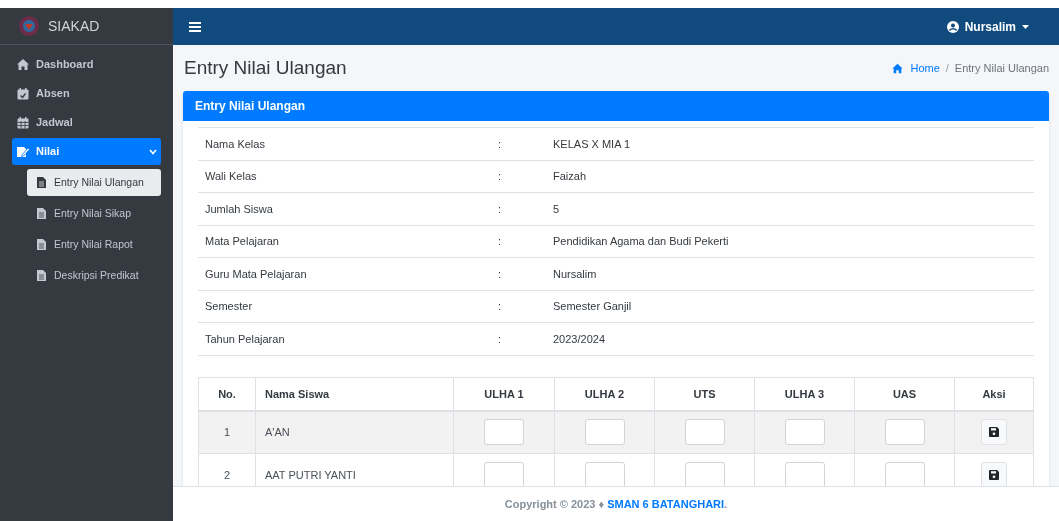  What do you see at coordinates (898, 68) in the screenshot?
I see `home-icon` at bounding box center [898, 68].